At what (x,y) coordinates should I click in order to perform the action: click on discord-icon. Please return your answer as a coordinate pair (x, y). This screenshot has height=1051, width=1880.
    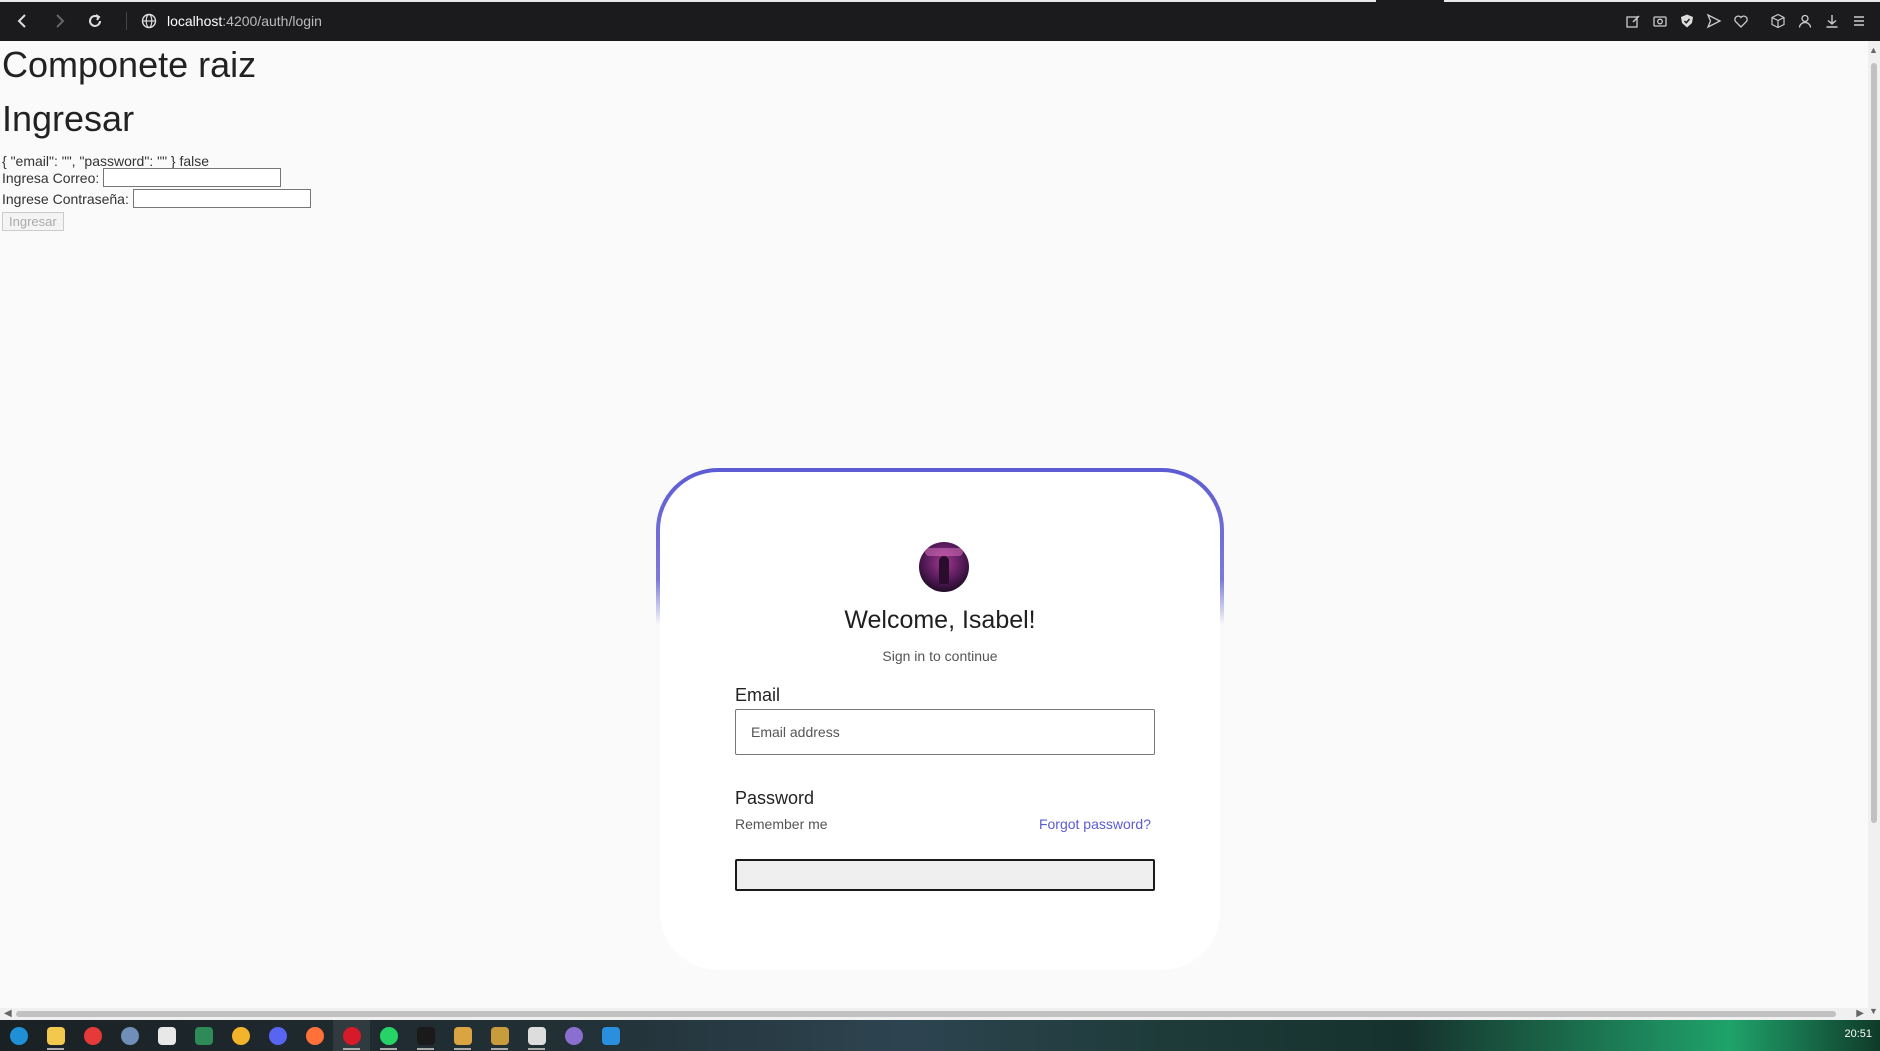
    Looking at the image, I should click on (277, 1035).